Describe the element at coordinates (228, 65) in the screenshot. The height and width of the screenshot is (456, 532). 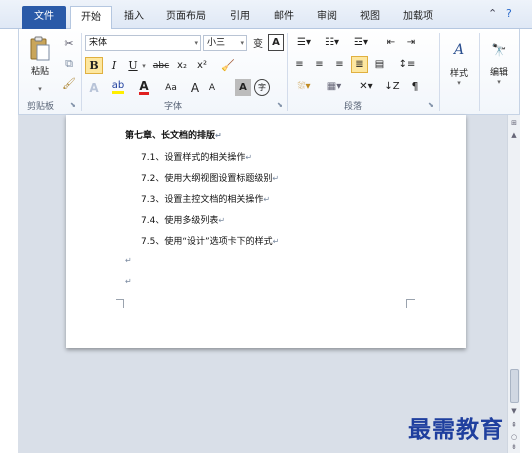
I see `clear-formatting-icon: 🧹` at that location.